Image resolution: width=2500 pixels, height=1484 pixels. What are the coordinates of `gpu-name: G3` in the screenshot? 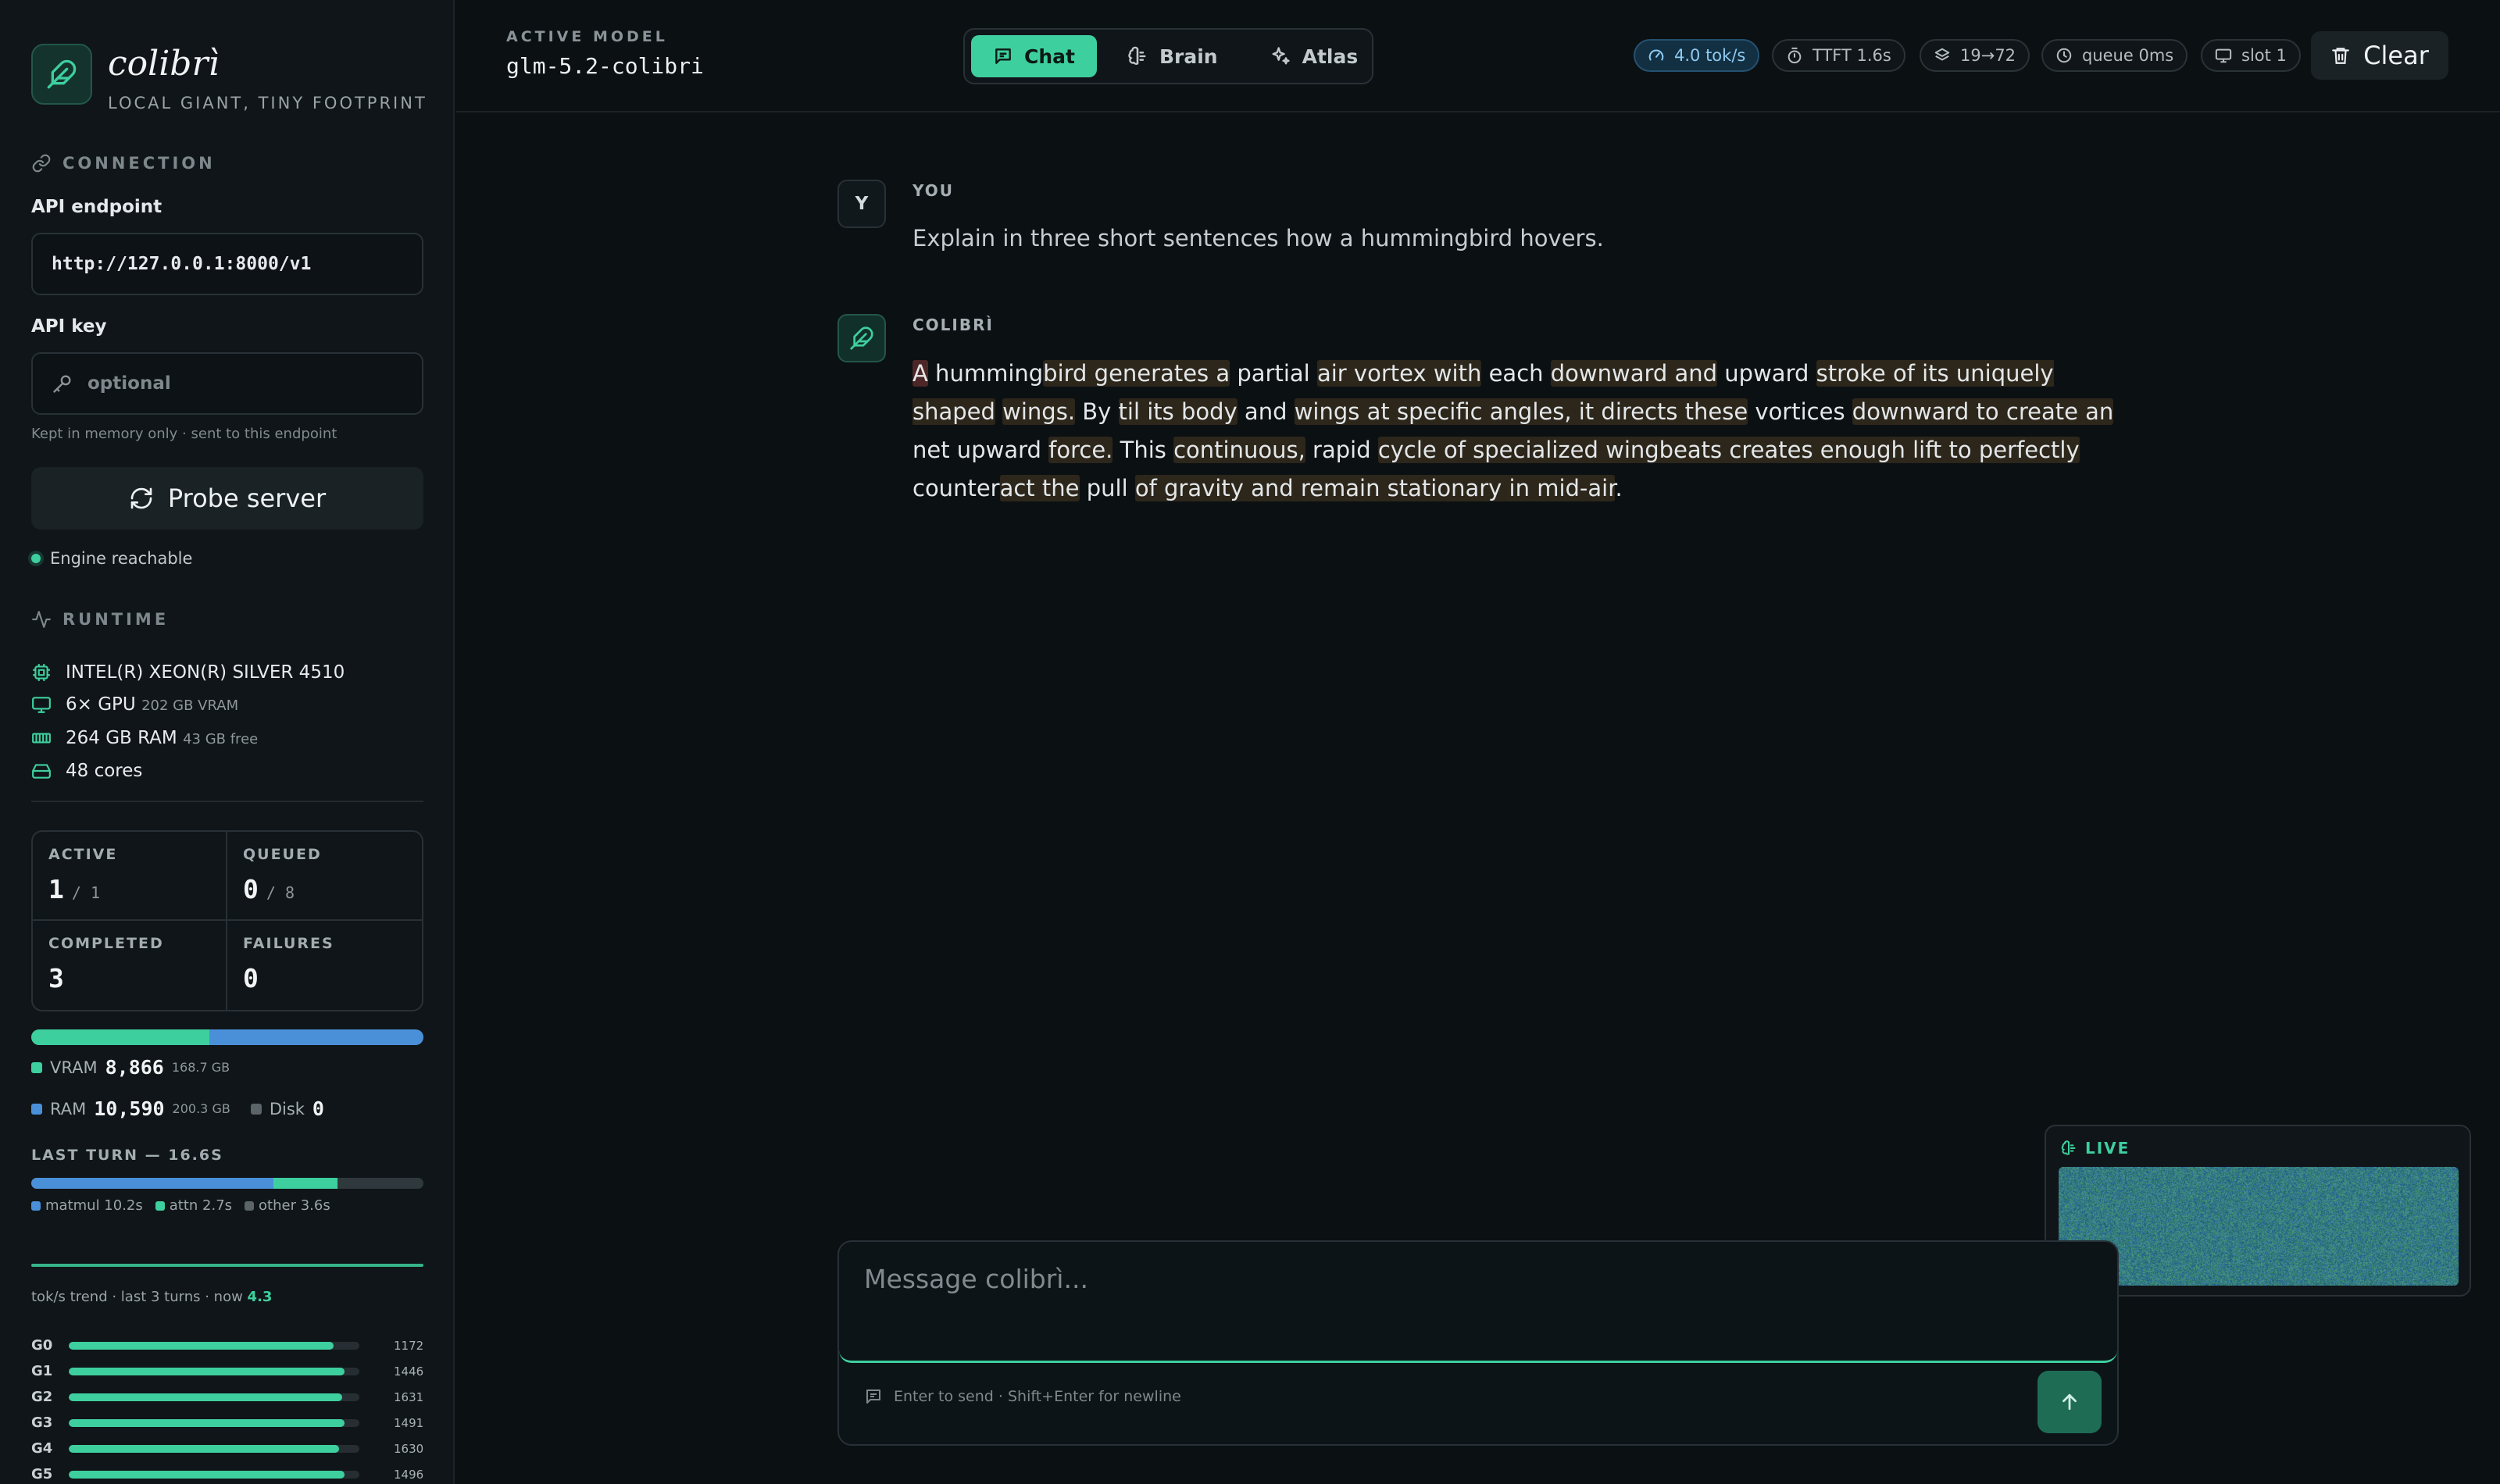 It's located at (42, 1422).